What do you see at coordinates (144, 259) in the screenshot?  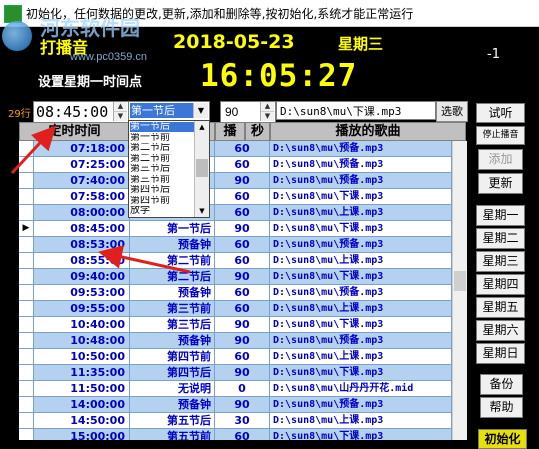 I see `arrow-to-table-row-icon` at bounding box center [144, 259].